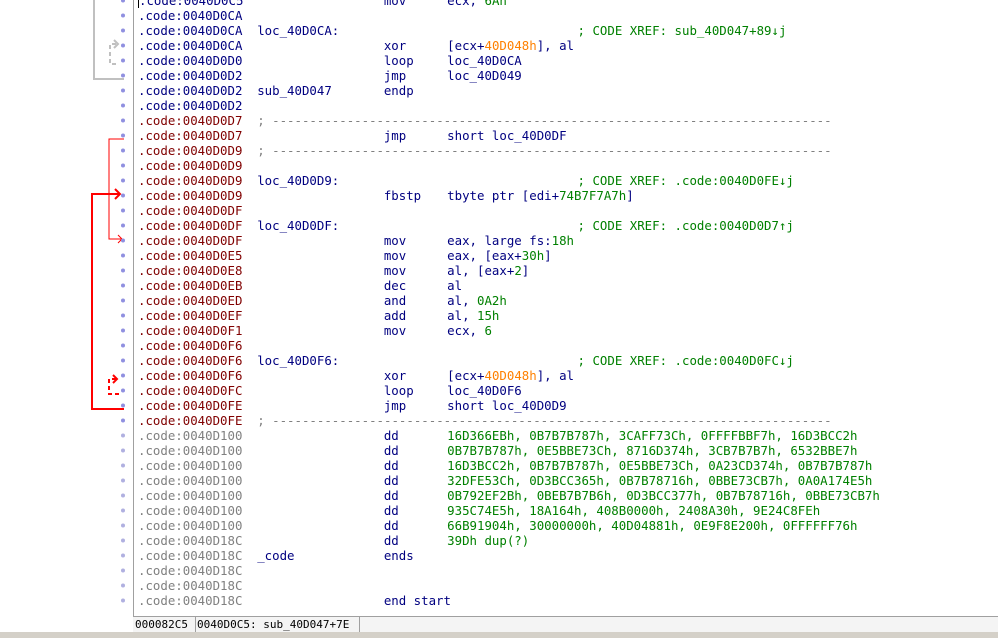 This screenshot has width=998, height=638. I want to click on listing-line: .code:0040D0FE jmp short loc_40D0D9, so click(568, 405).